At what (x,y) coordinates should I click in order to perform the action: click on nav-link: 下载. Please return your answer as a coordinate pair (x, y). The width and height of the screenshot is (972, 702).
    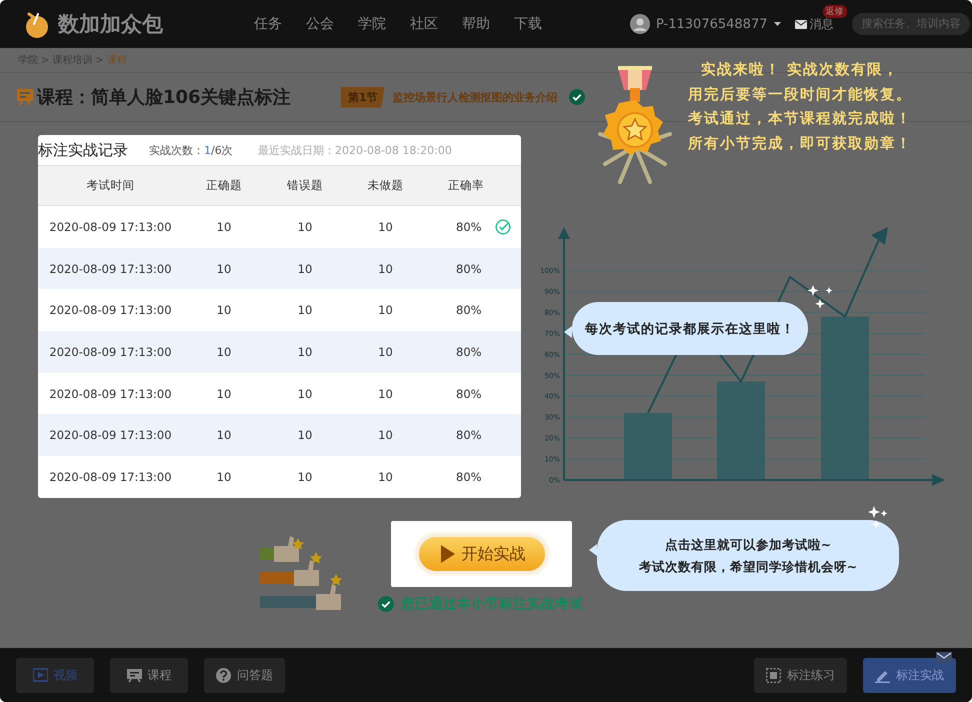
    Looking at the image, I should click on (528, 24).